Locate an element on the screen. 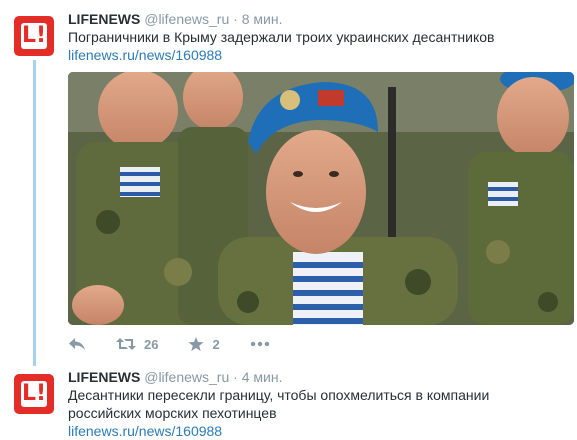 The image size is (577, 440). more-icon is located at coordinates (259, 344).